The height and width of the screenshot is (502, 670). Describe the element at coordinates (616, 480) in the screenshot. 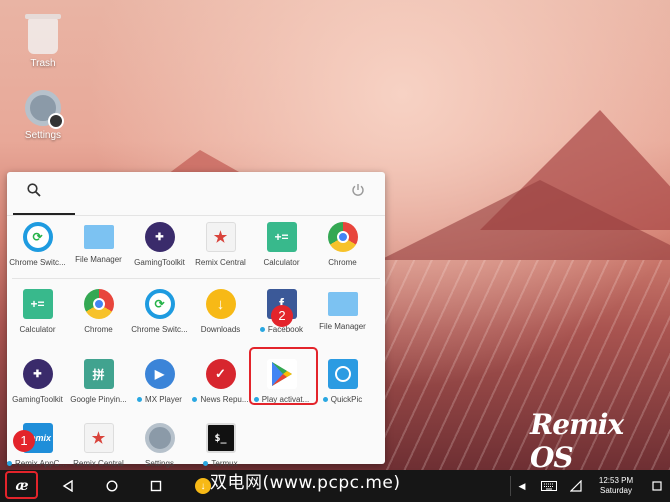

I see `clock-time: 12:53 PM` at that location.